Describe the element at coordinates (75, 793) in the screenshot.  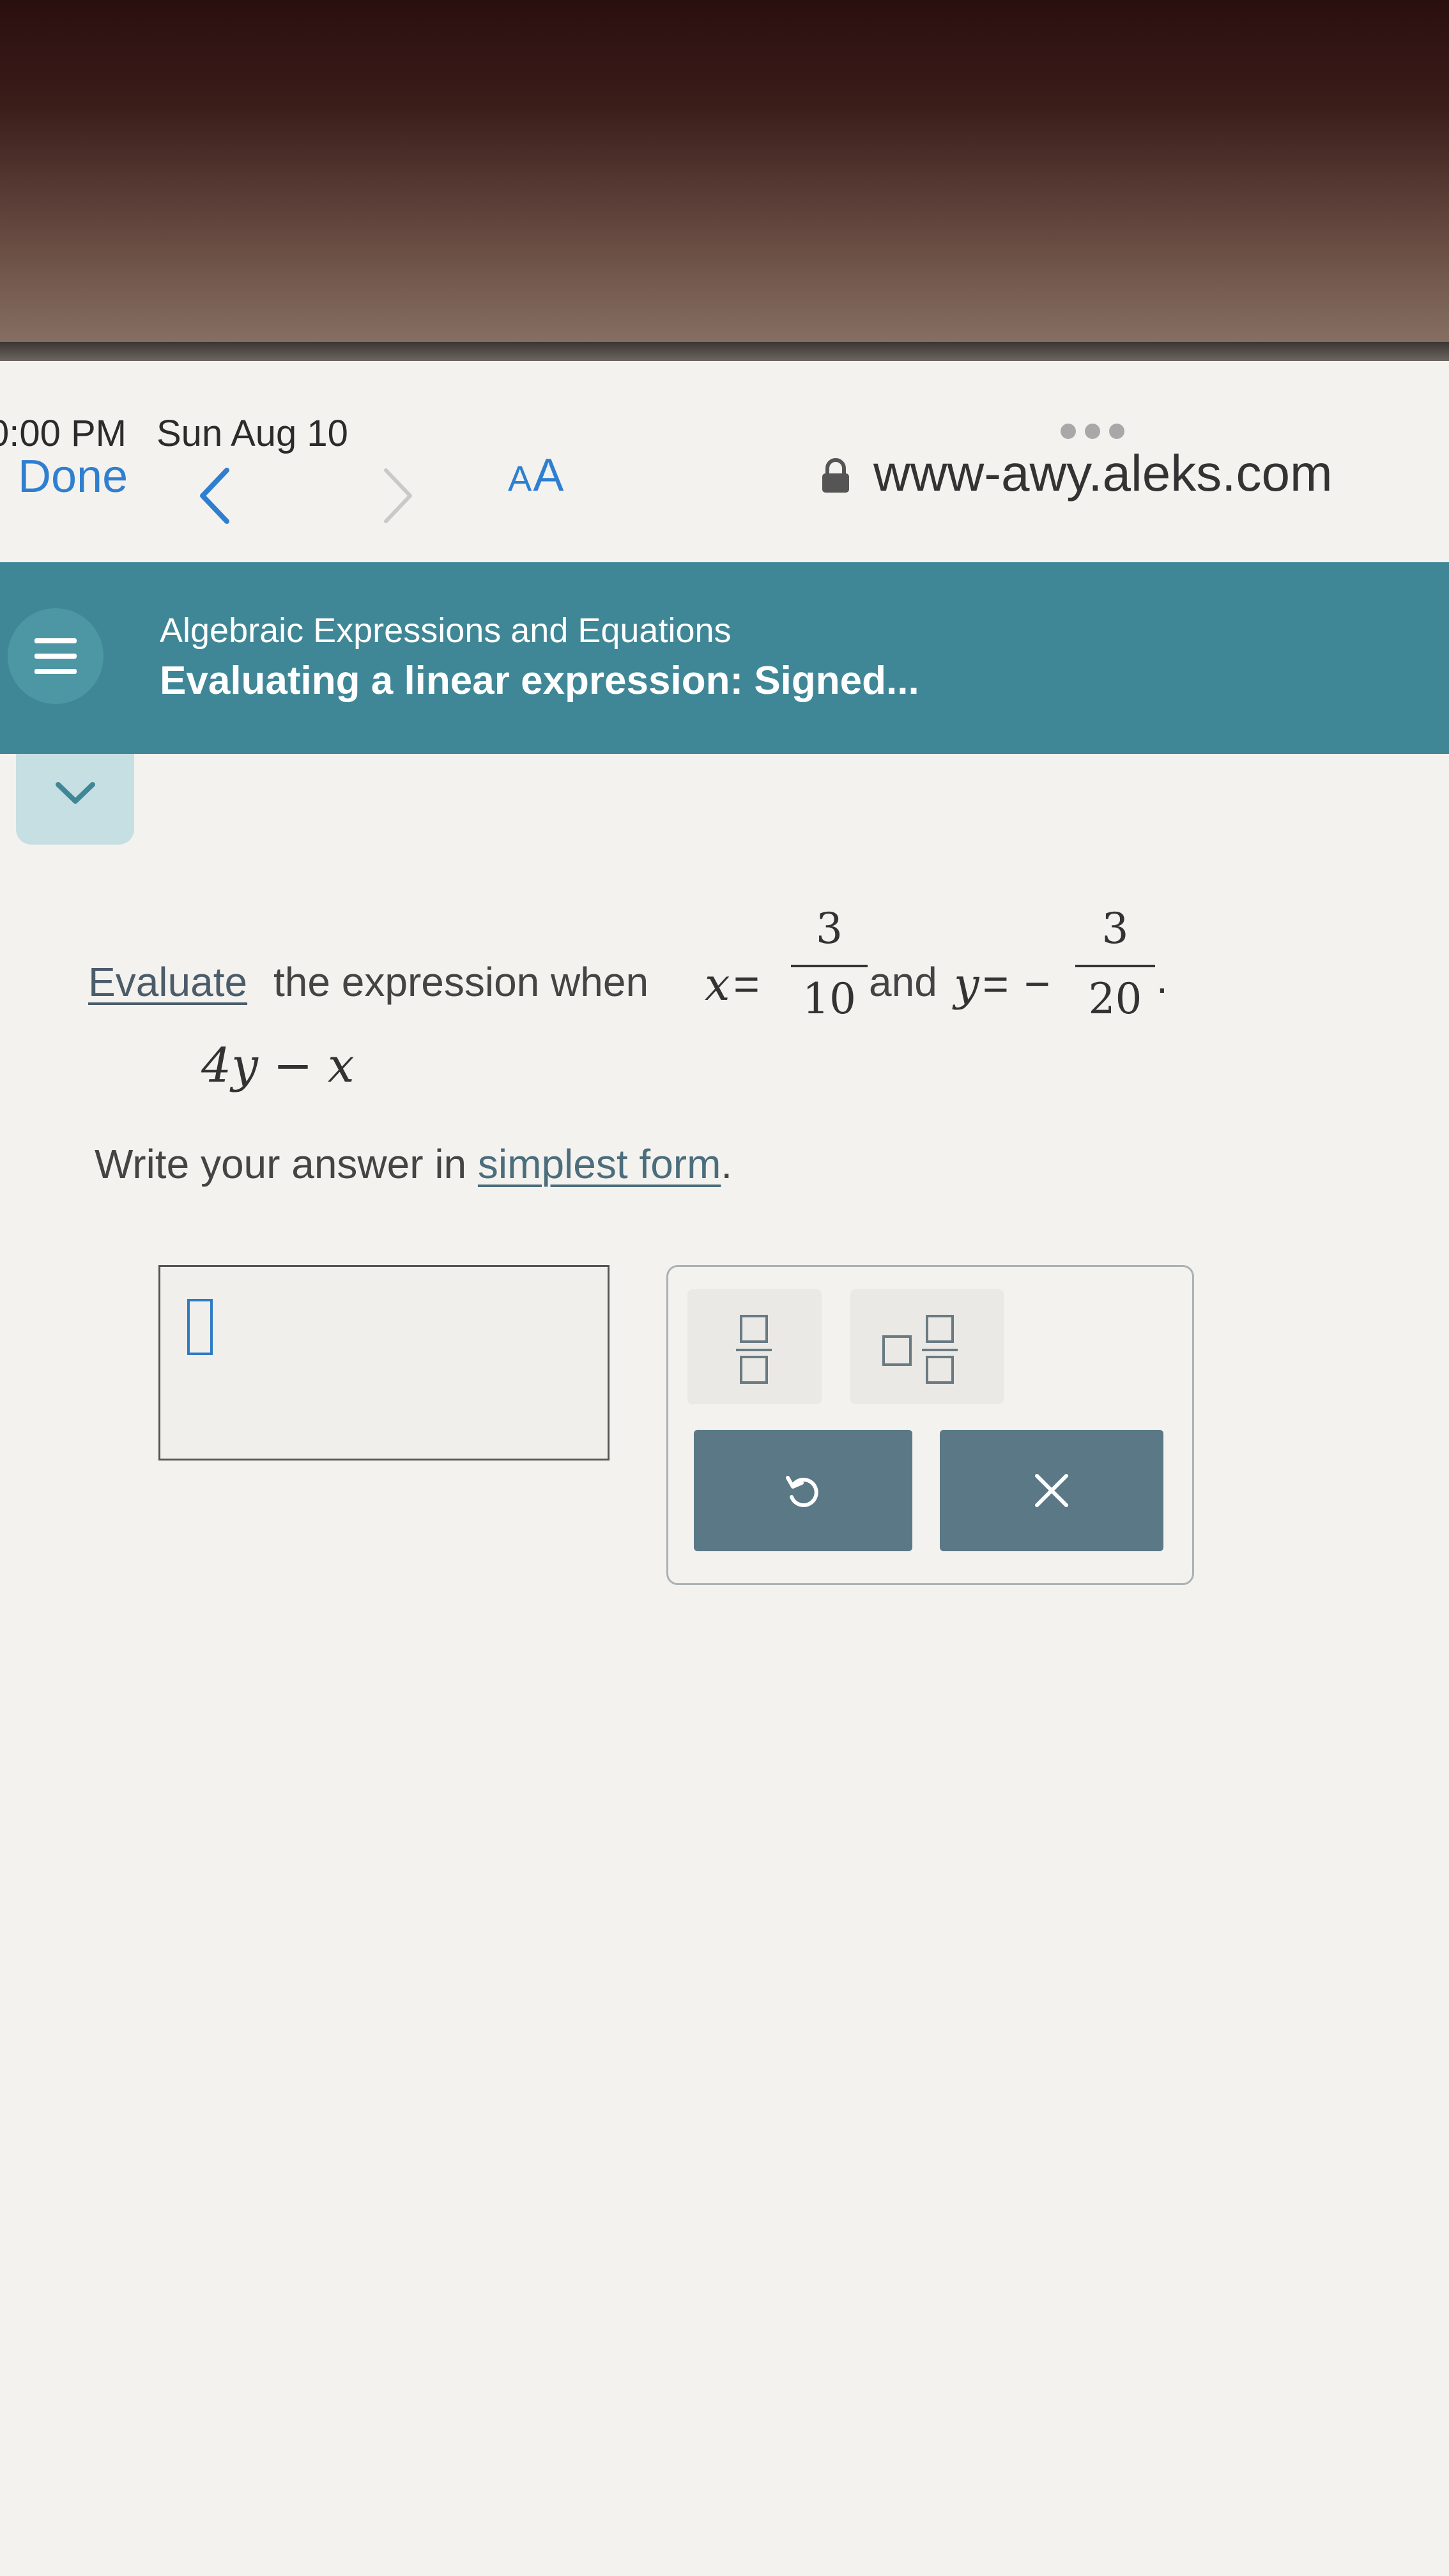
I see `chevron-down-icon` at that location.